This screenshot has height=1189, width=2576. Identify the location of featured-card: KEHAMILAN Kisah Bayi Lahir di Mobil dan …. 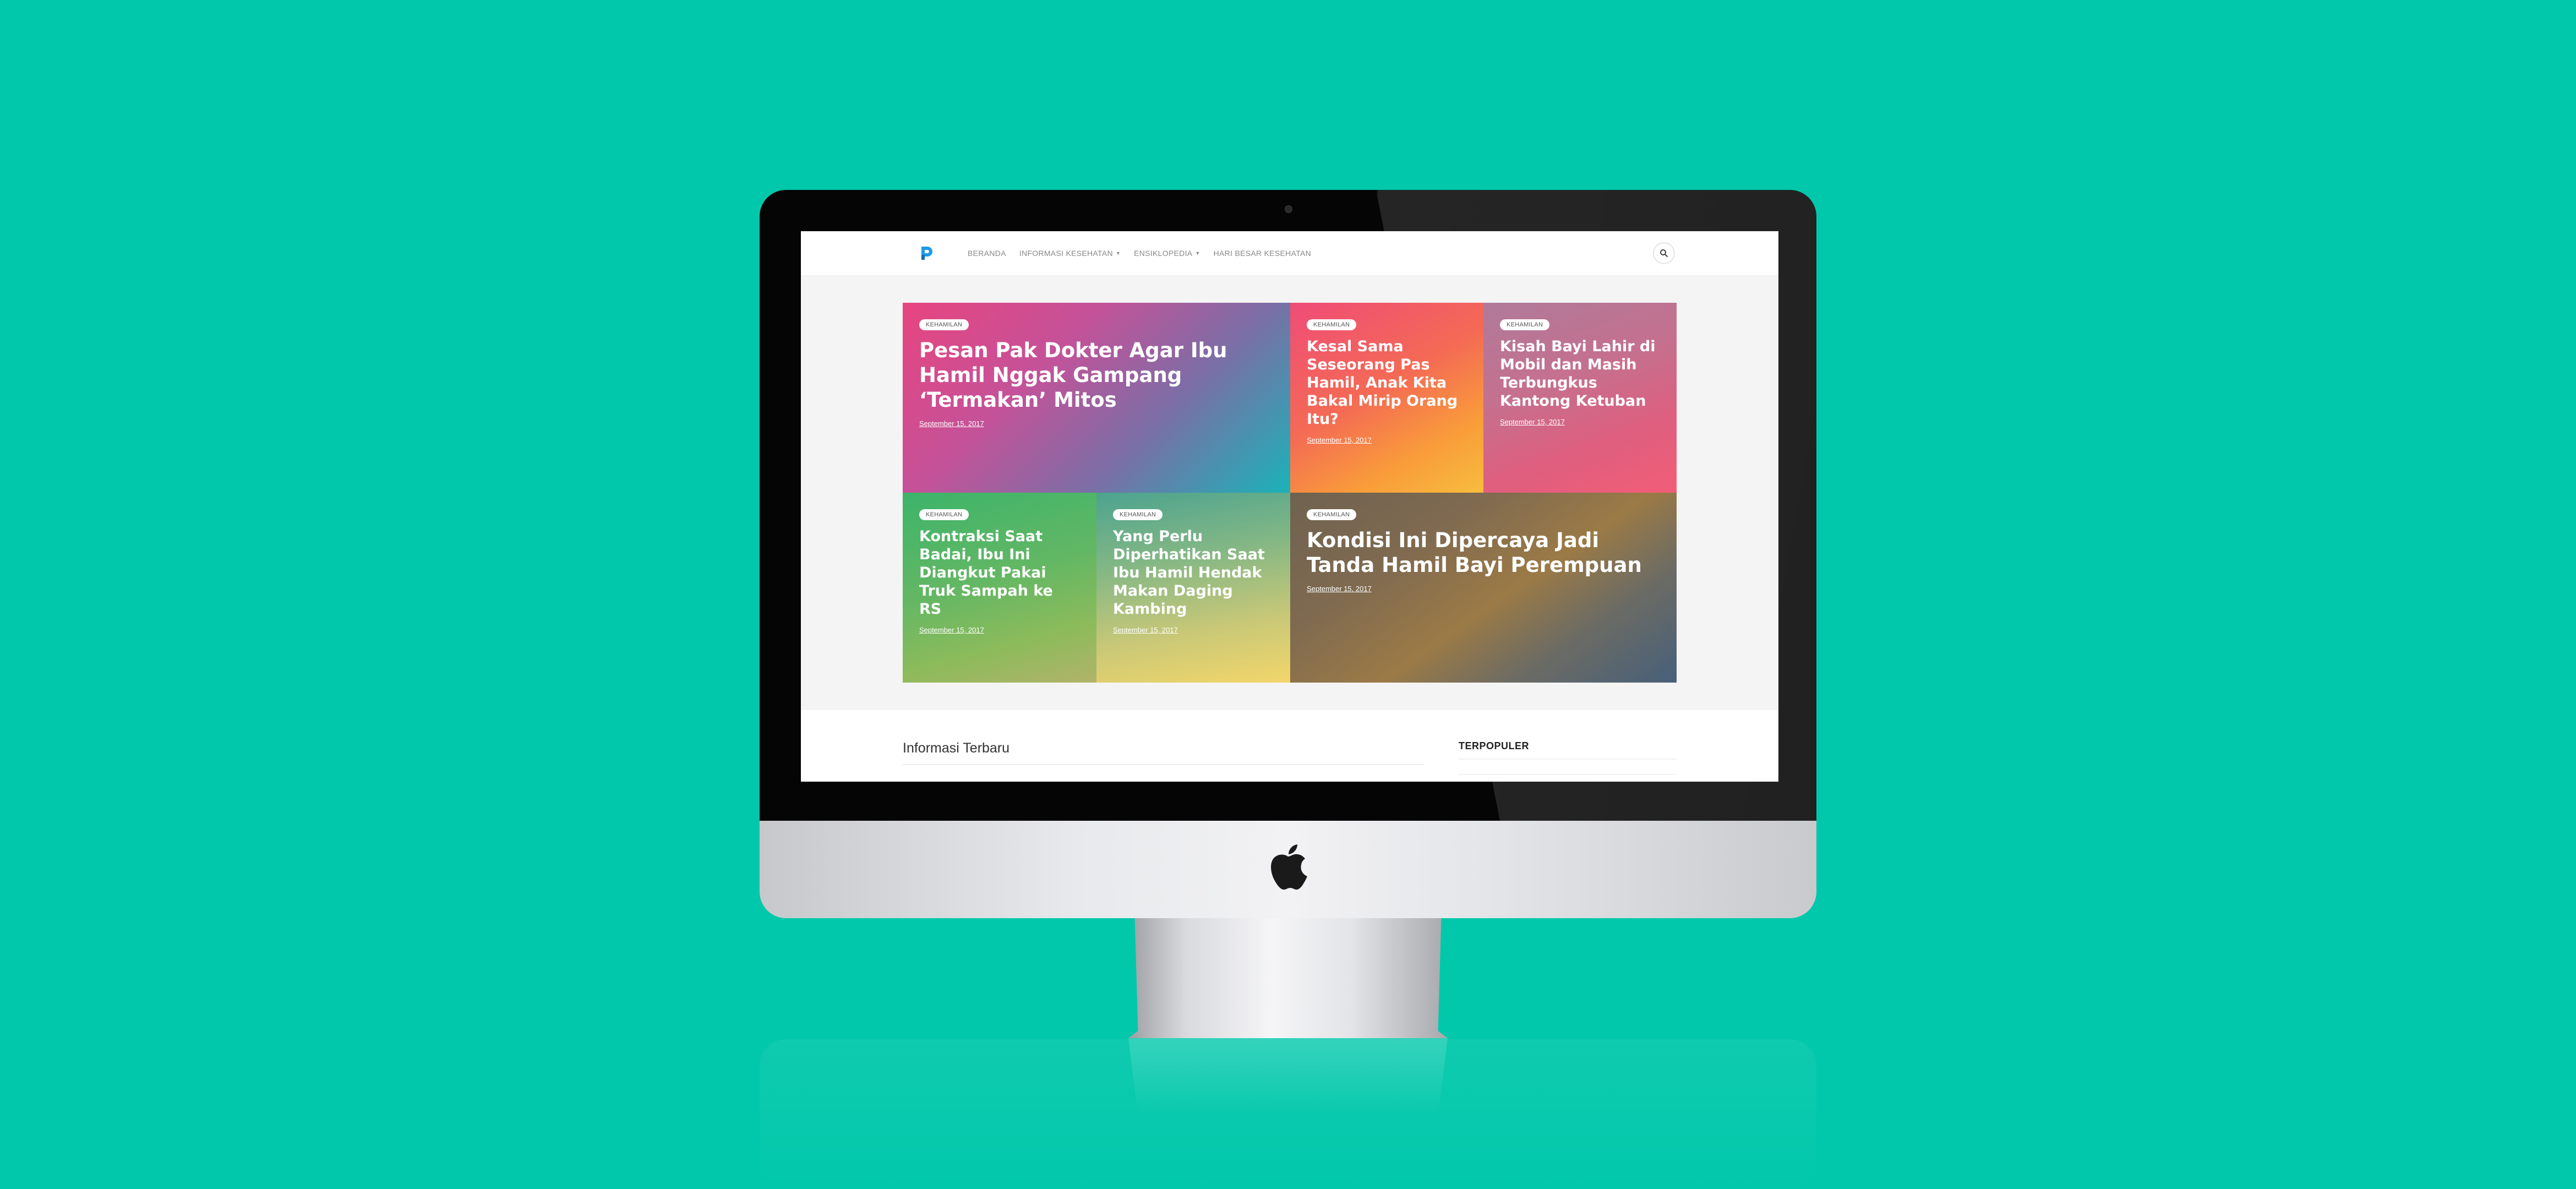
(1580, 398).